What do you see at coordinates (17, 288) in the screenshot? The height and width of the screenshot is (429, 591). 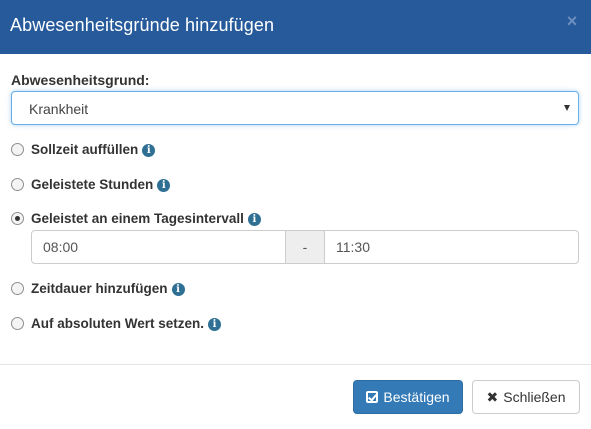 I see `radio-zeitdauer` at bounding box center [17, 288].